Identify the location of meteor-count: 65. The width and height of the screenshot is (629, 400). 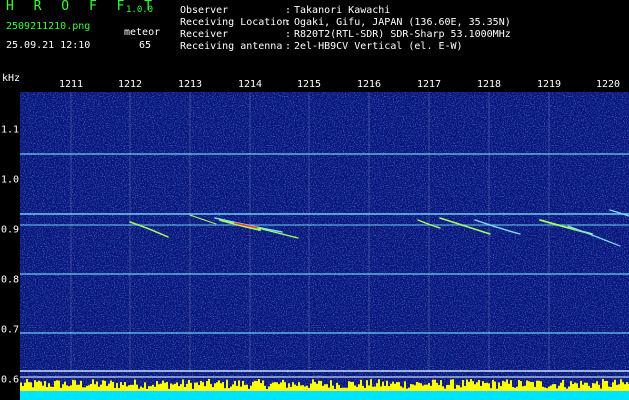
(145, 45).